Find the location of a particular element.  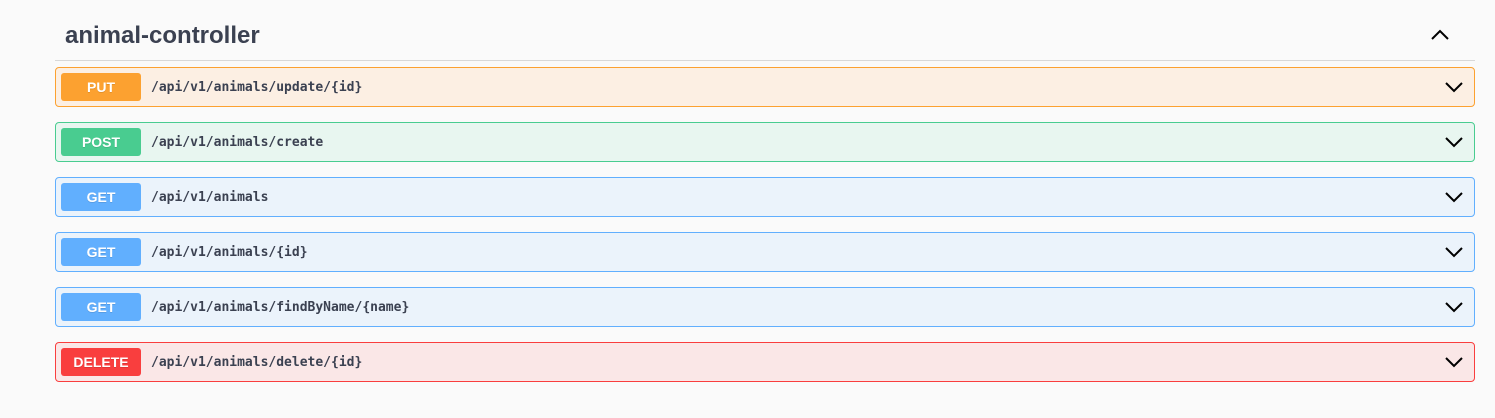

tag-title: animal-controller is located at coordinates (162, 36).